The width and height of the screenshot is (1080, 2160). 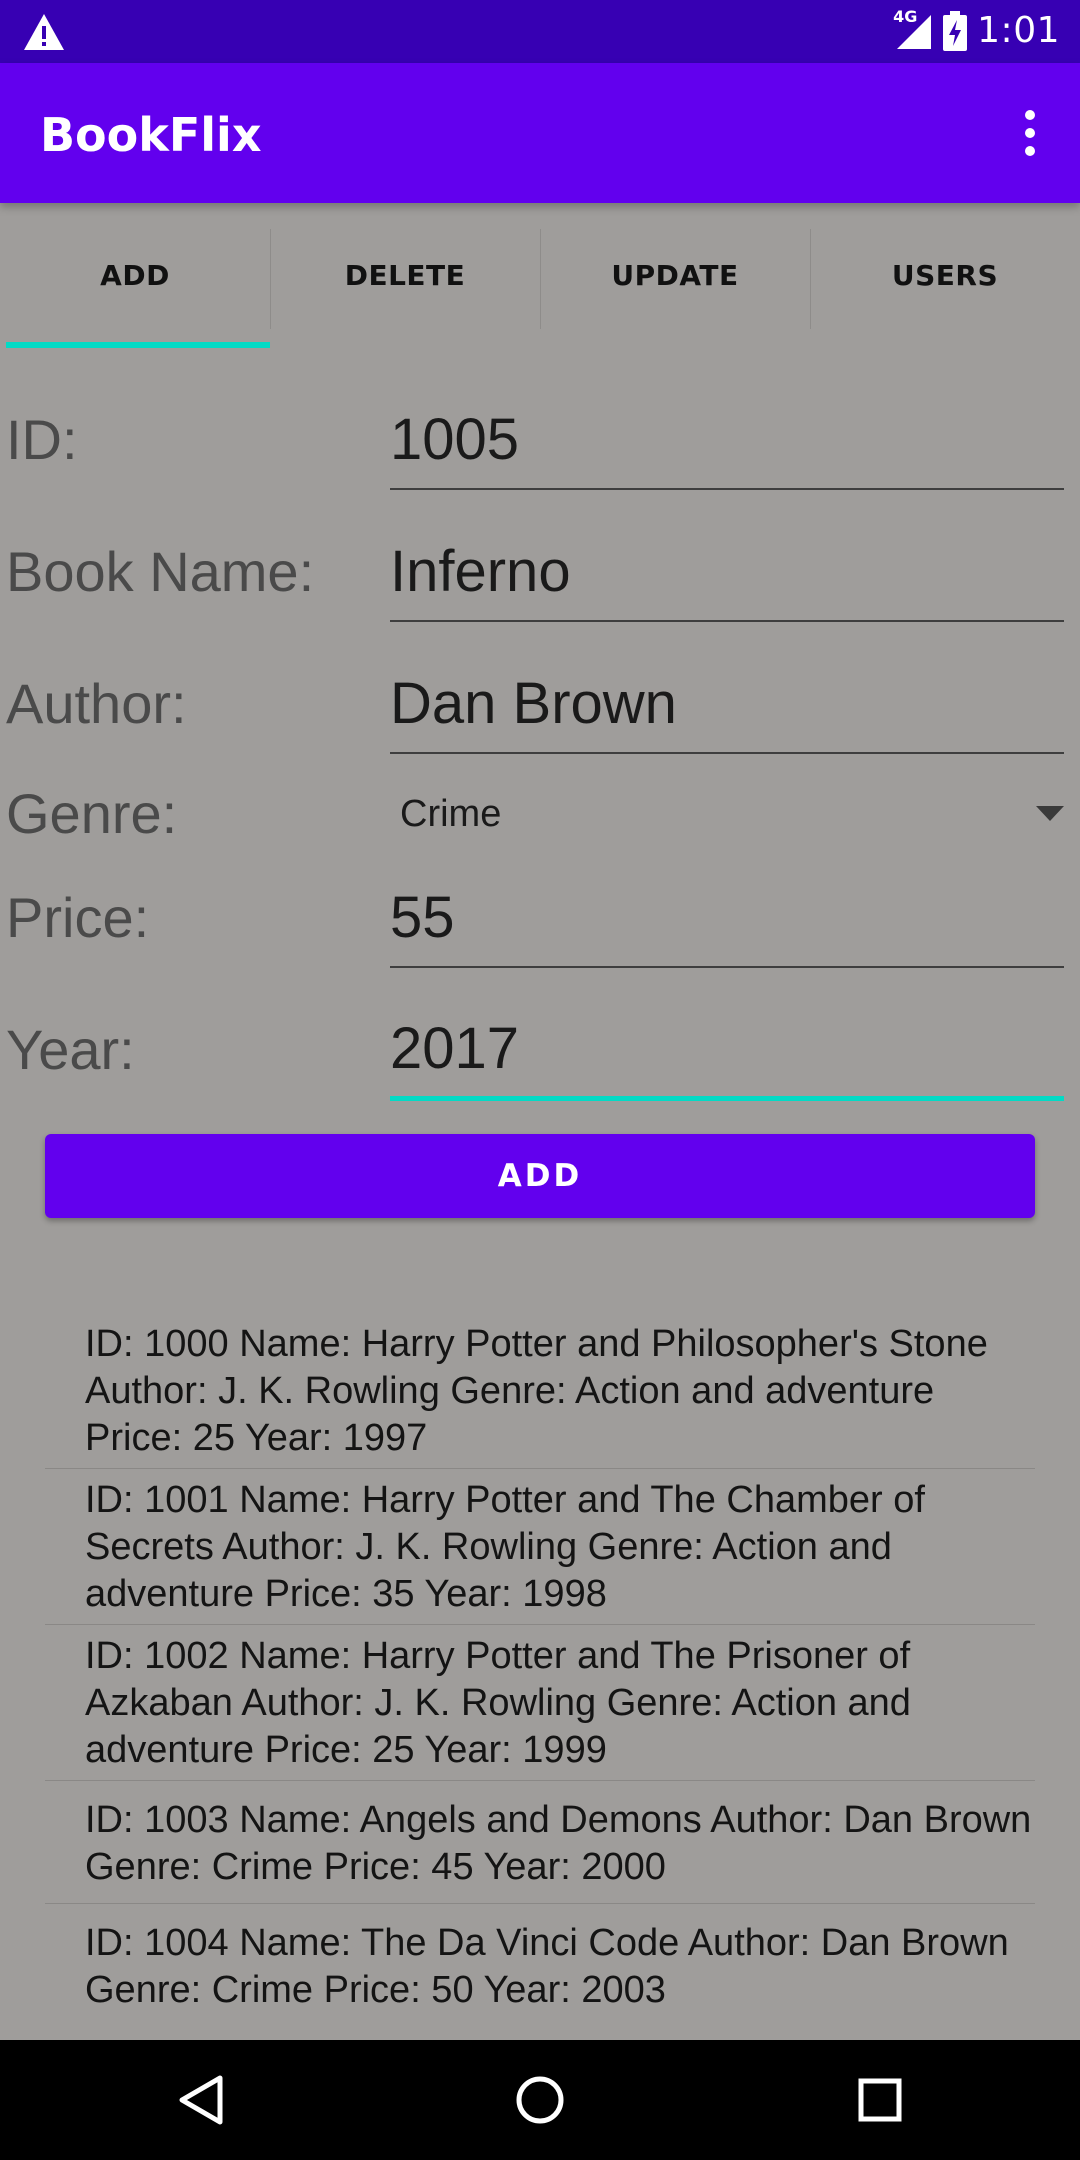 I want to click on genre-label: Genre:, so click(x=92, y=813).